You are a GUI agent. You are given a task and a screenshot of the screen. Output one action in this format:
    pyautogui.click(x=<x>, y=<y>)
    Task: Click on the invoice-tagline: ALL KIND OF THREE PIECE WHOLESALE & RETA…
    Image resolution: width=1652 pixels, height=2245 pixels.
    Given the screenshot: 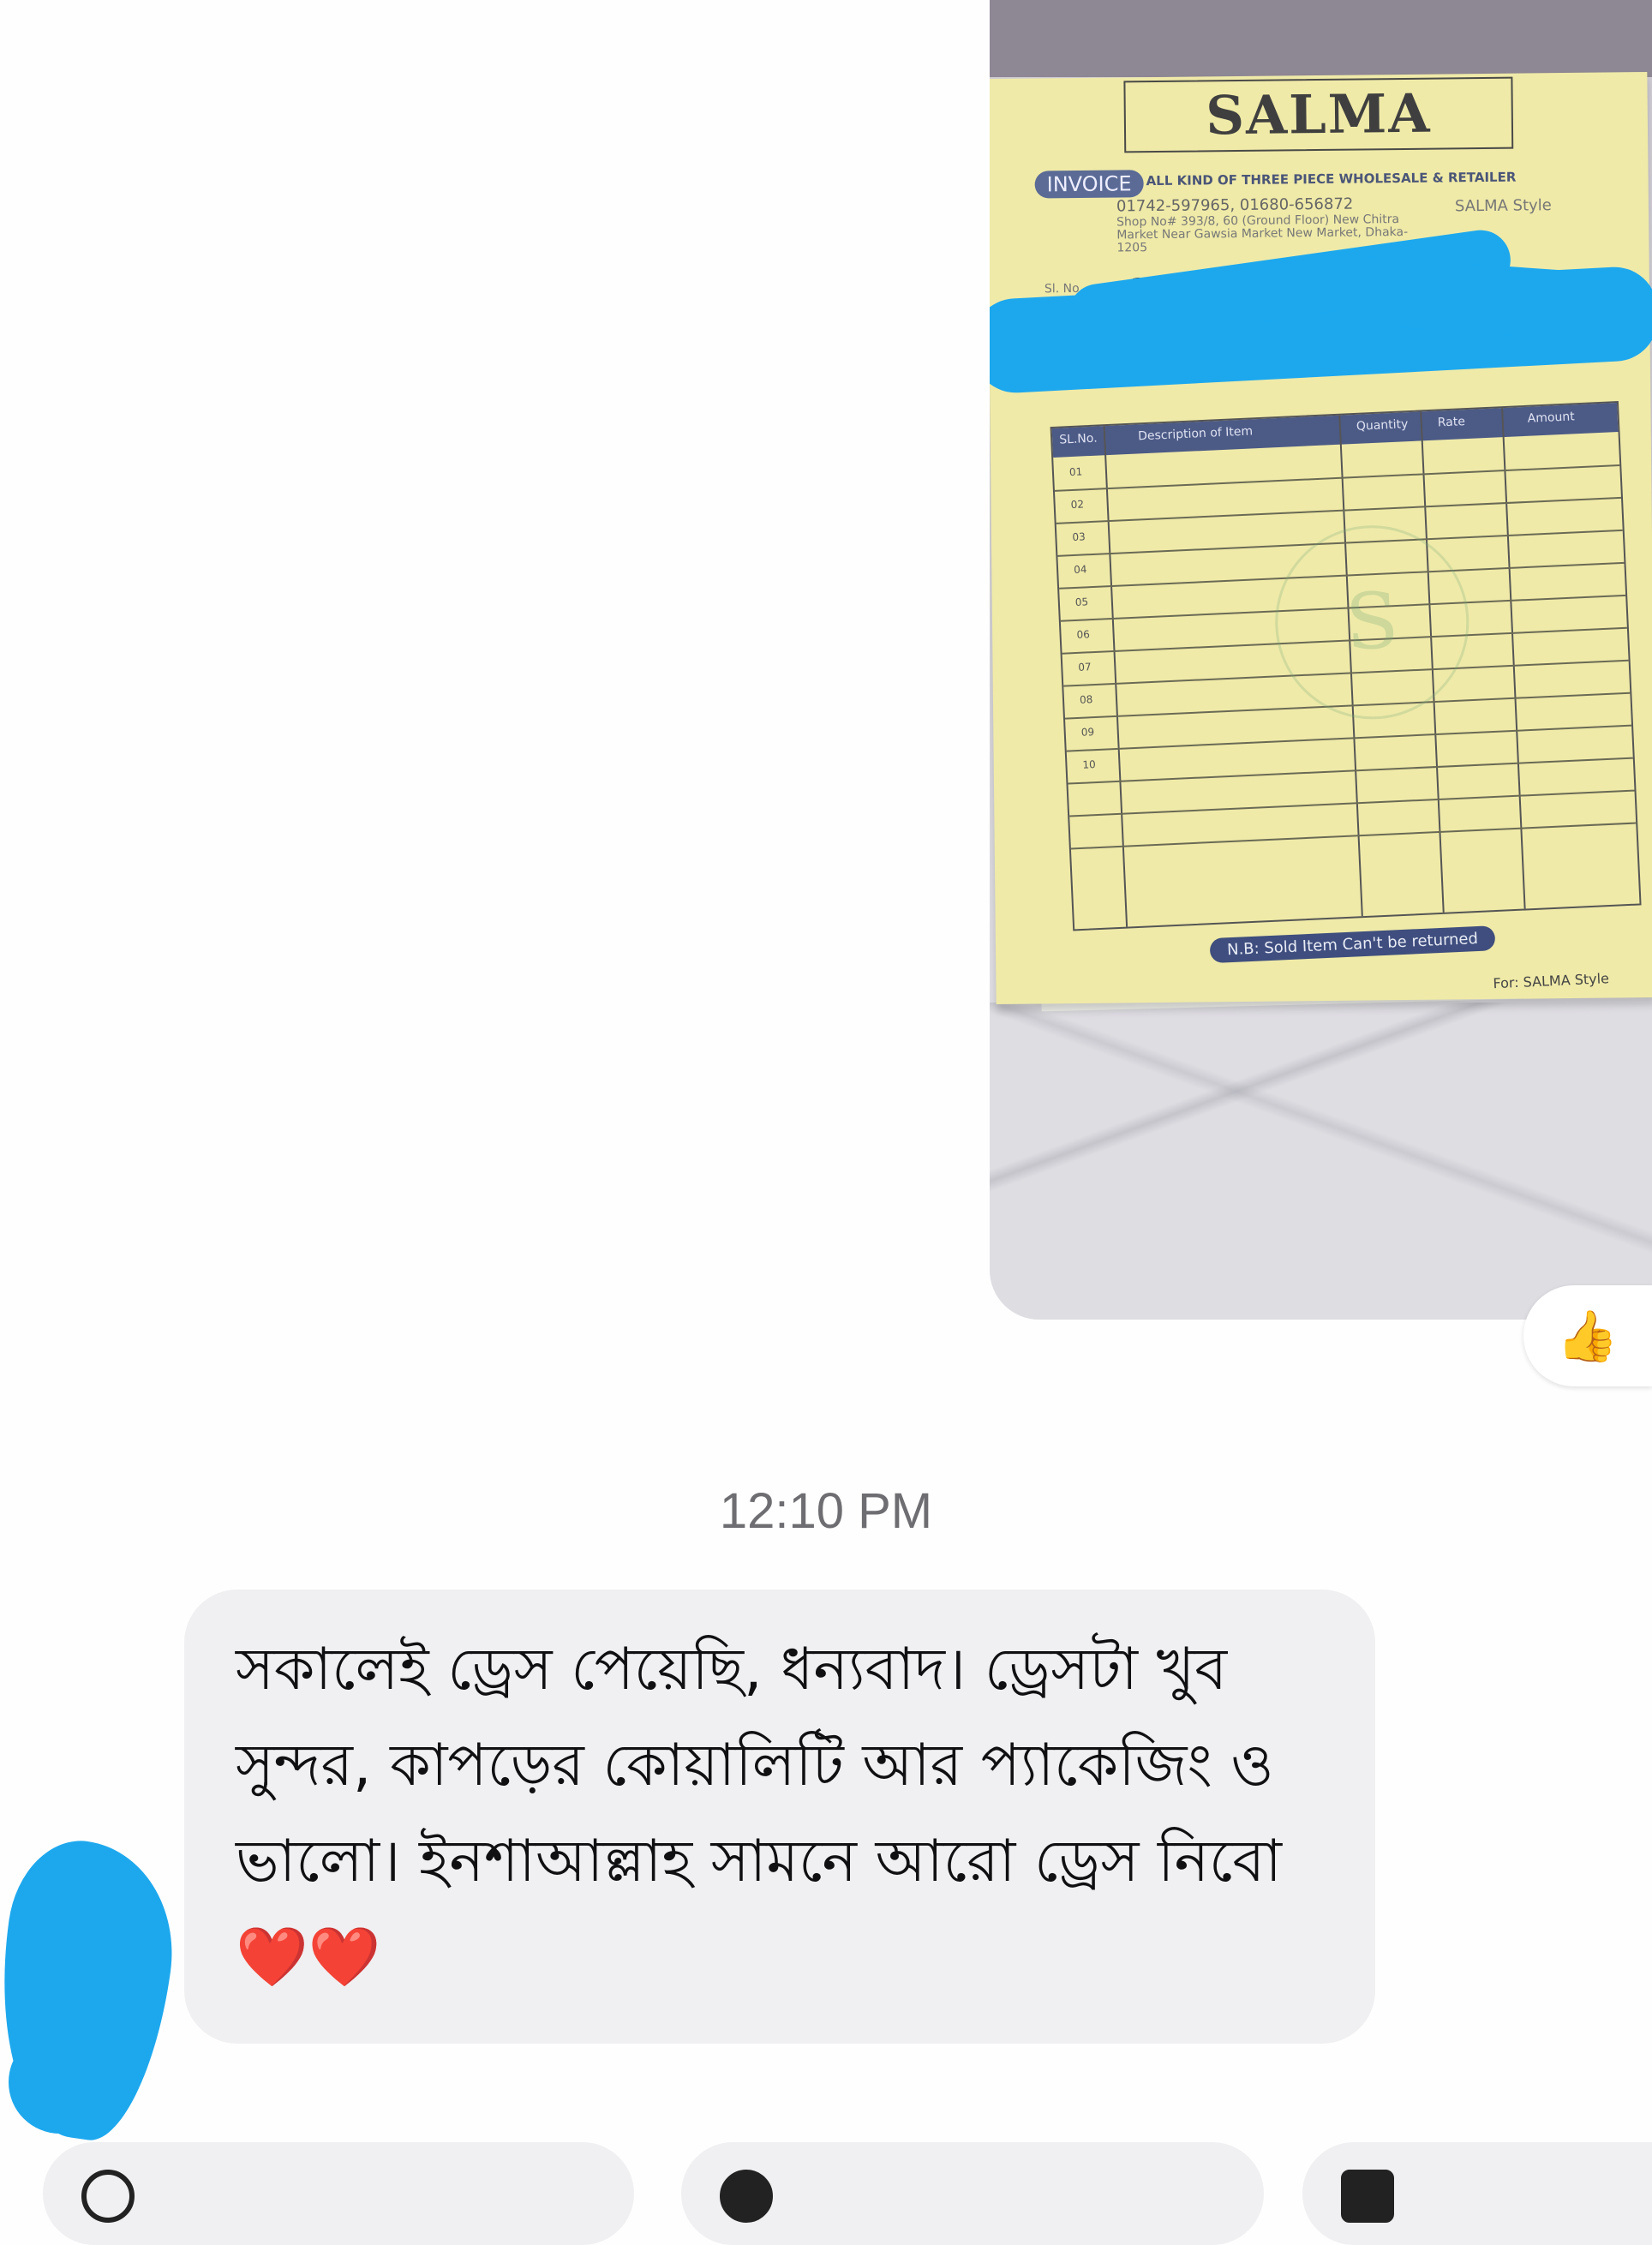 What is the action you would take?
    pyautogui.click(x=1331, y=179)
    